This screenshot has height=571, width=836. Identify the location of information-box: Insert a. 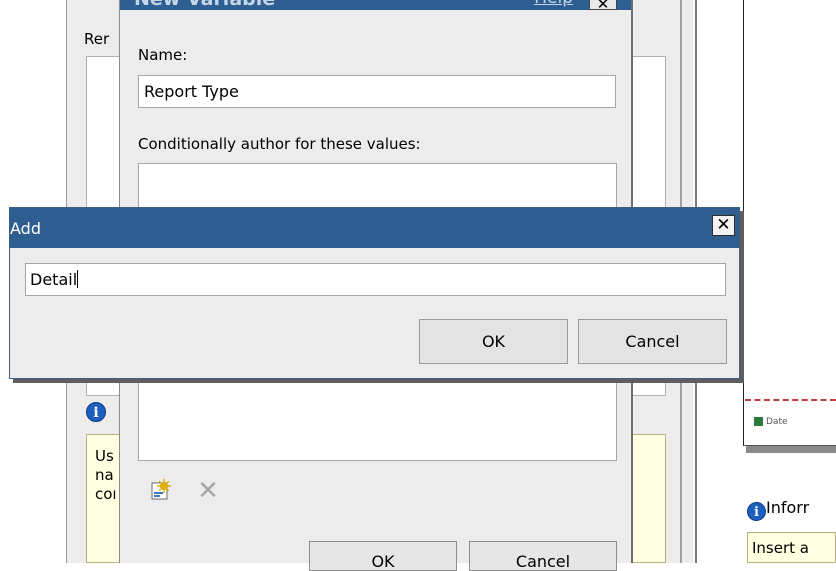
(791, 547).